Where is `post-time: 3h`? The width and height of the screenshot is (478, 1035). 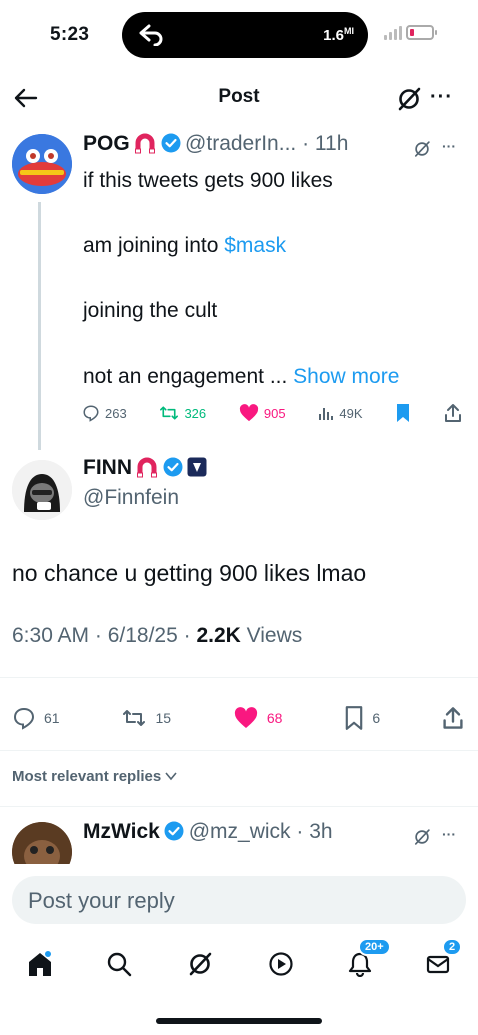 post-time: 3h is located at coordinates (321, 831).